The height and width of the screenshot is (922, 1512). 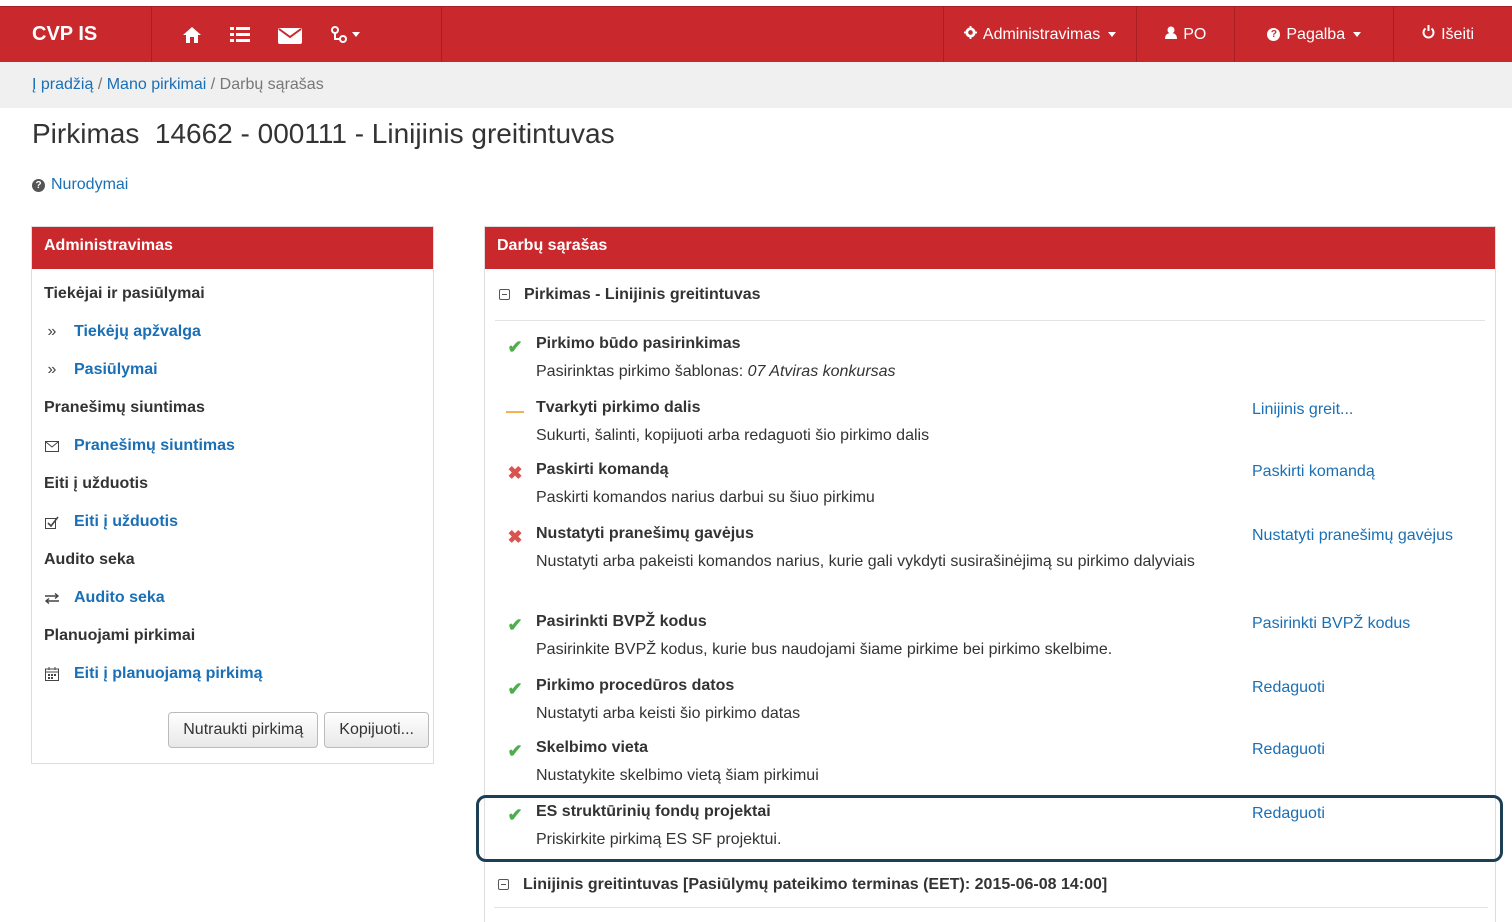 What do you see at coordinates (645, 533) in the screenshot?
I see `task-title: Nustatyti pranešimų gavėjus` at bounding box center [645, 533].